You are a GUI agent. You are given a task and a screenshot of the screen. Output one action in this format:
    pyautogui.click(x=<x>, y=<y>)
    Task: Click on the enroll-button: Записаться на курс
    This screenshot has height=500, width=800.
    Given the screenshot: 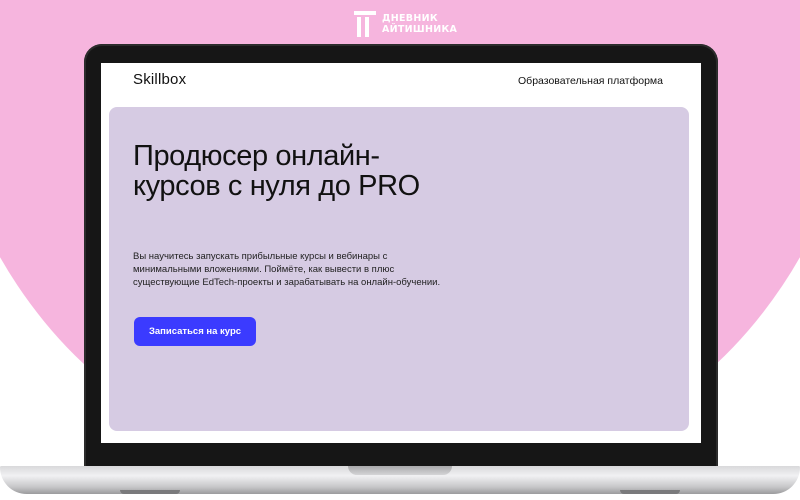 What is the action you would take?
    pyautogui.click(x=195, y=331)
    